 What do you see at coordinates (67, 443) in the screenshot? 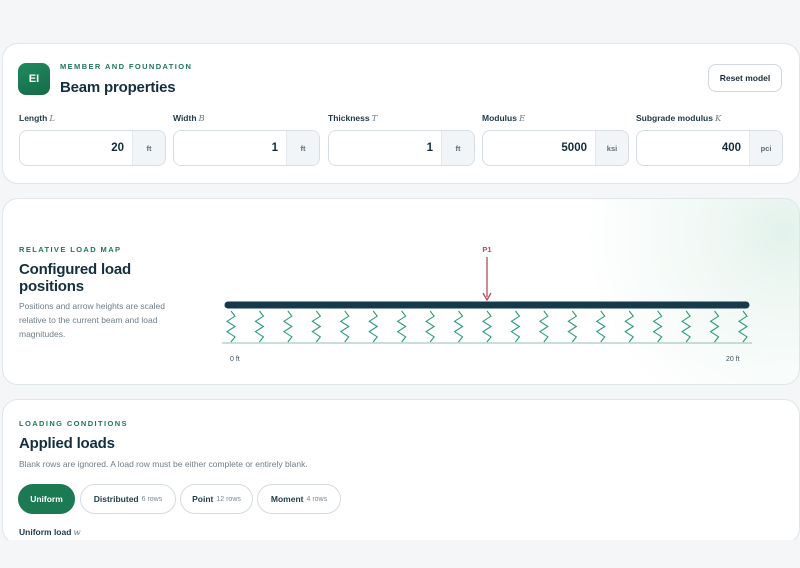
I see `applied-loads-title: Applied loads` at bounding box center [67, 443].